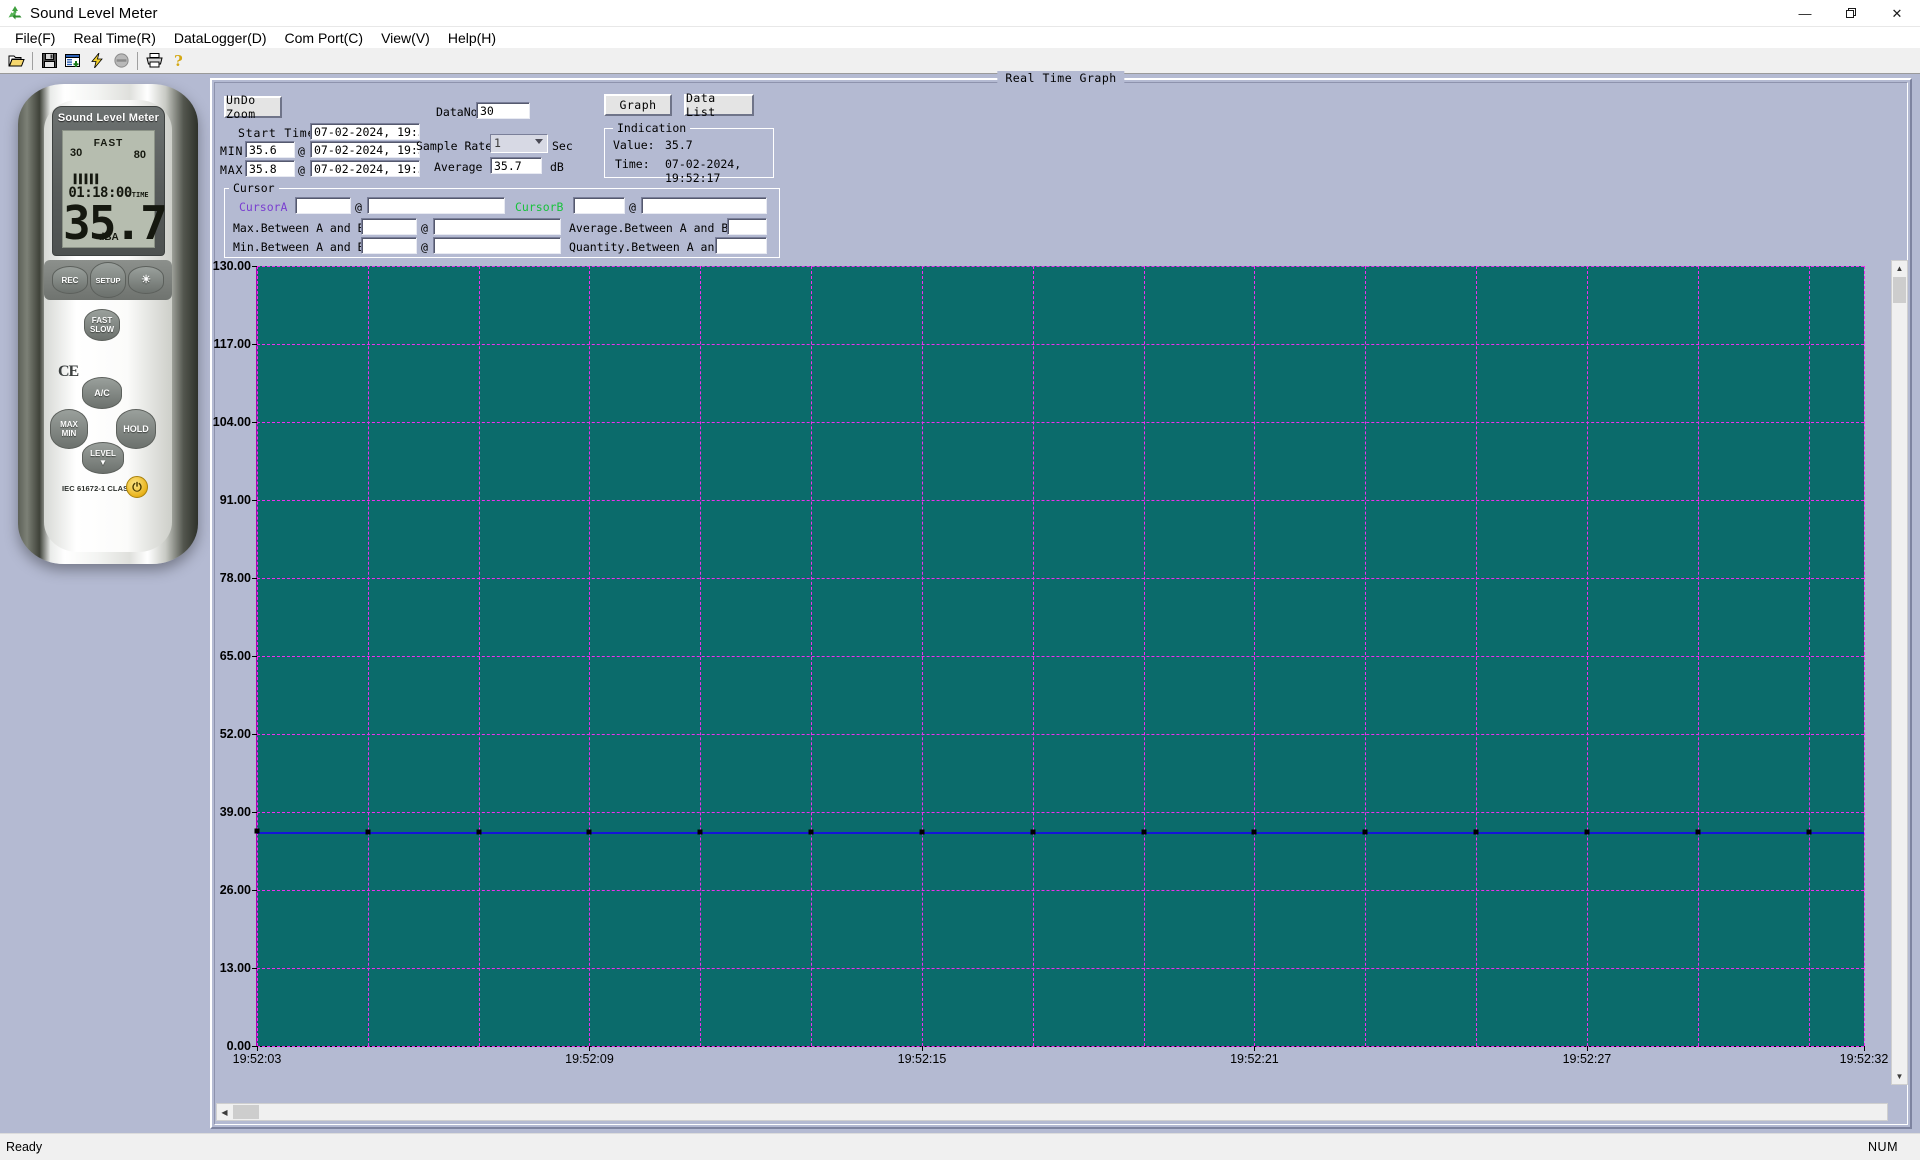 The image size is (1920, 1160). Describe the element at coordinates (114, 38) in the screenshot. I see `menu-real-time: Real Time(R)` at that location.